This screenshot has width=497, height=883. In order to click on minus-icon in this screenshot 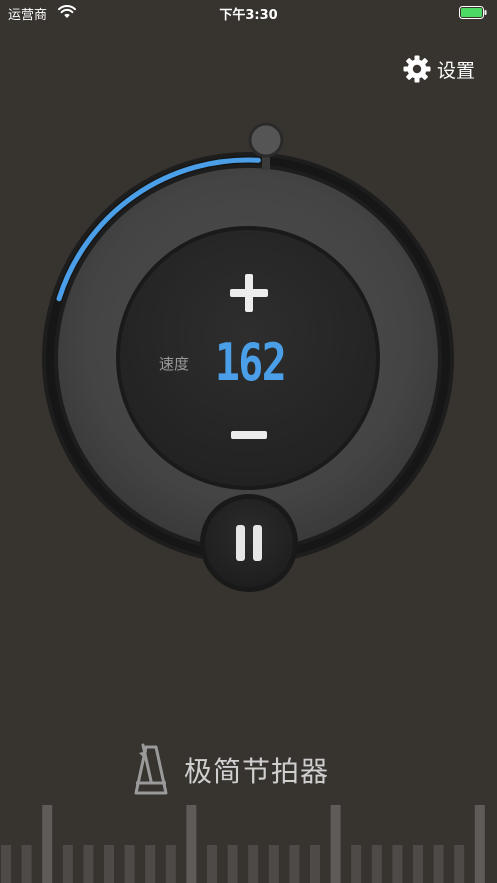, I will do `click(249, 435)`.